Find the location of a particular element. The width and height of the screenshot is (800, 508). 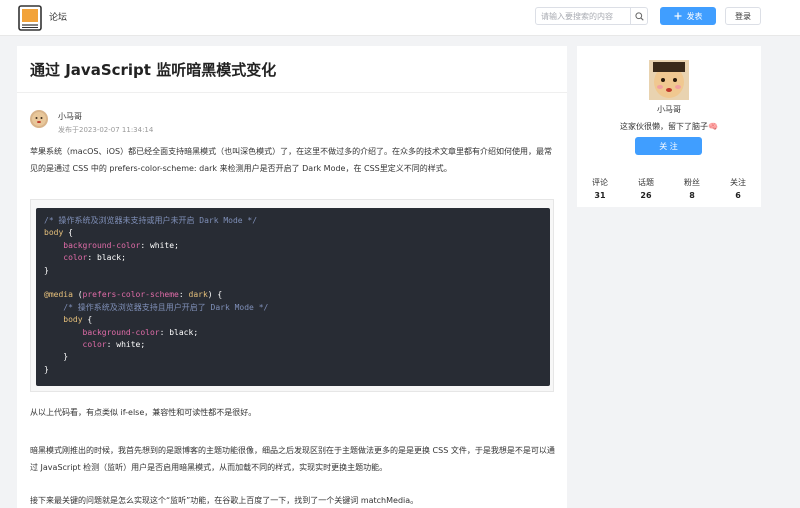

profile-name: 小马哥 is located at coordinates (669, 109).